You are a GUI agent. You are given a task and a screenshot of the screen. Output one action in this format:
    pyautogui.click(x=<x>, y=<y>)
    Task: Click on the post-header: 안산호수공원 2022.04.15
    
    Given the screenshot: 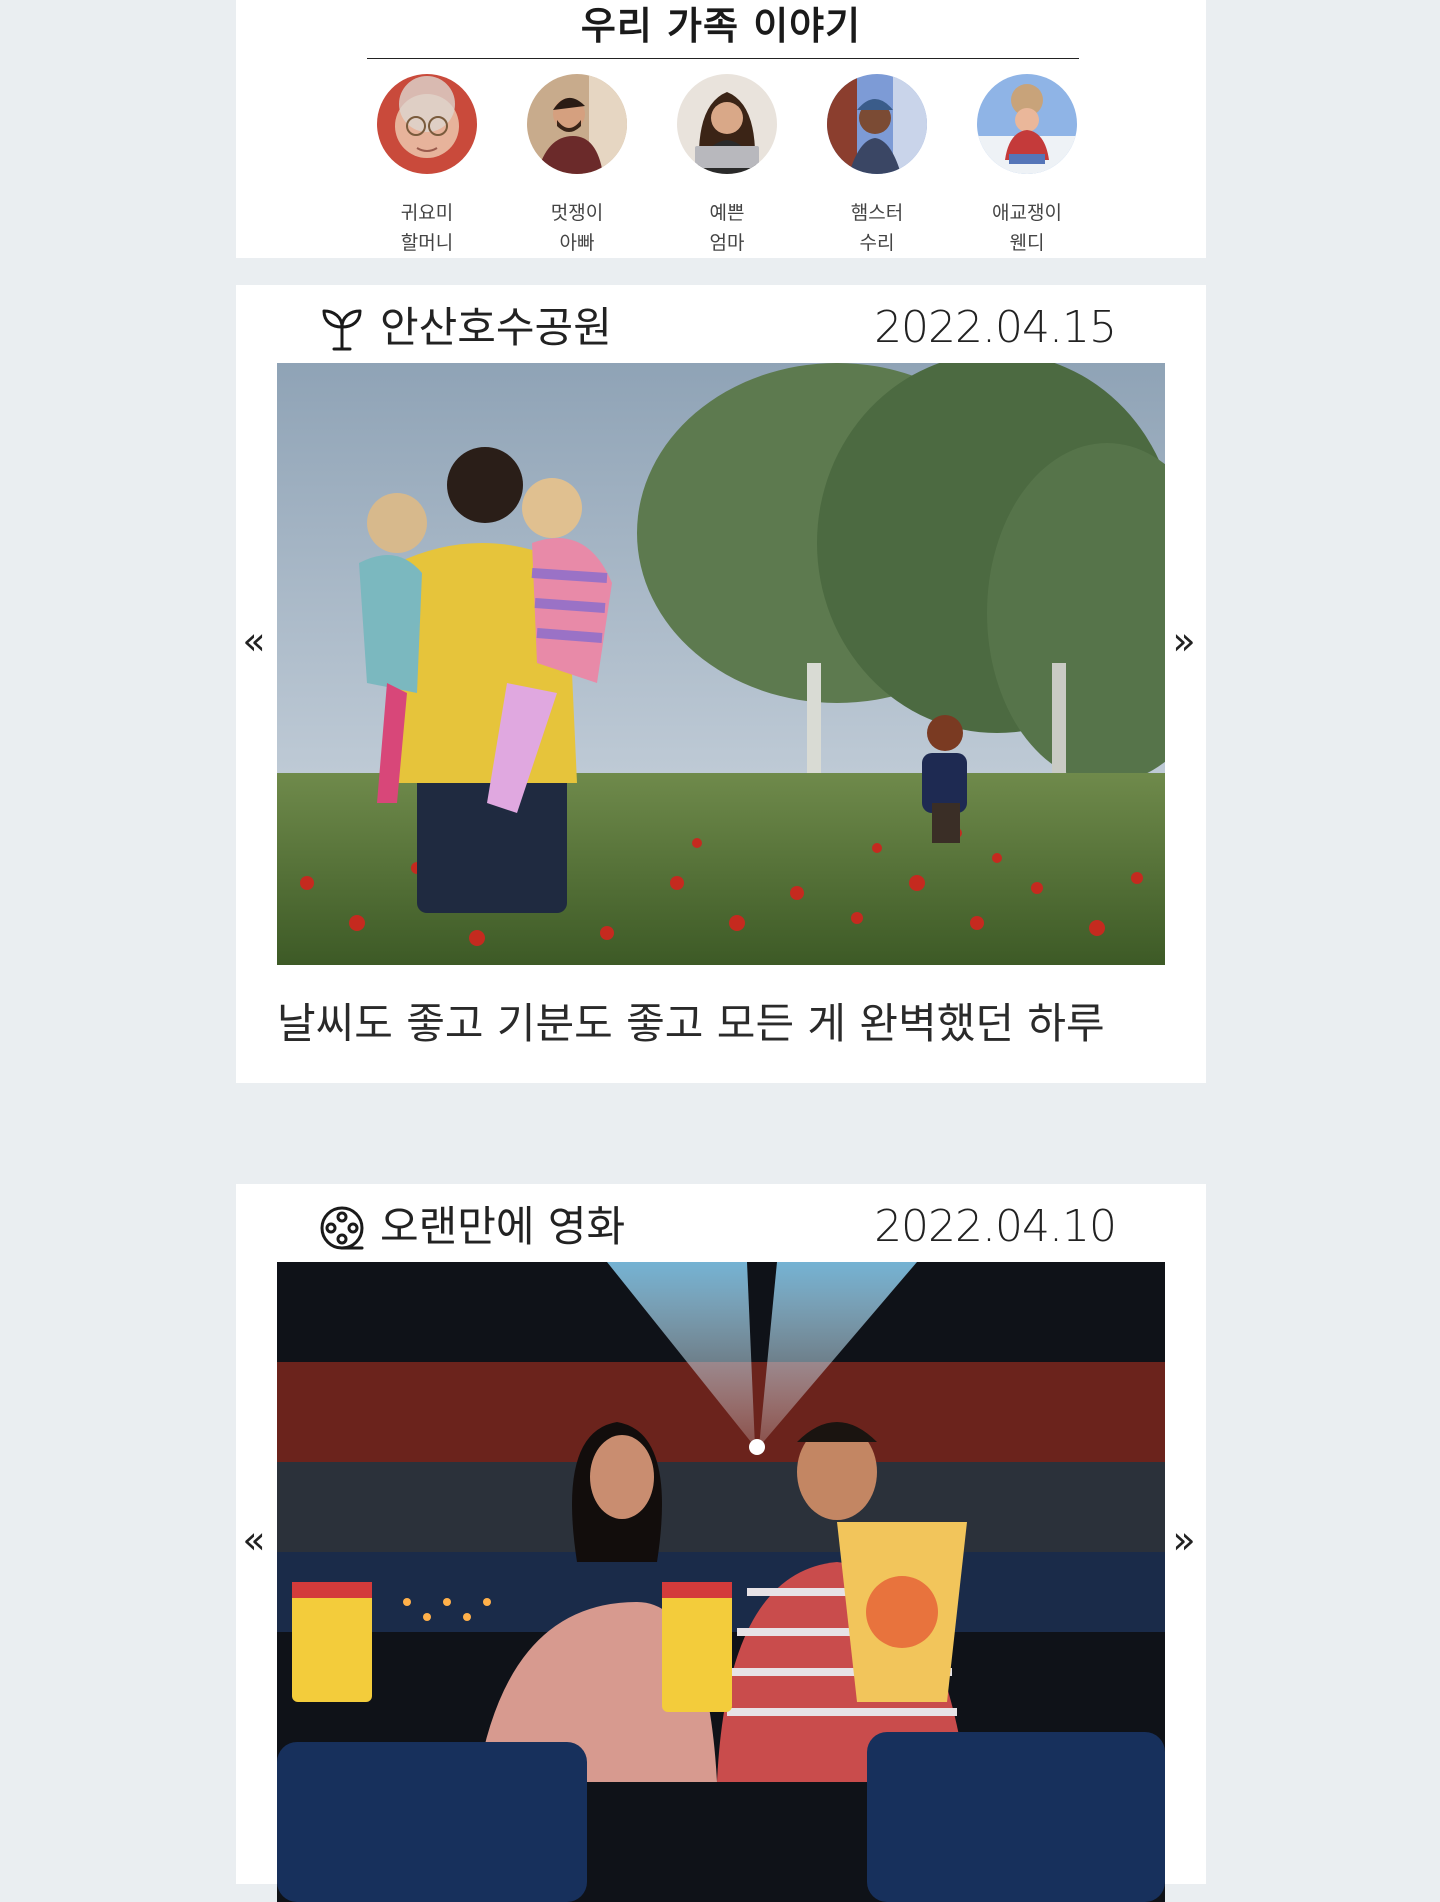 What is the action you would take?
    pyautogui.click(x=717, y=326)
    